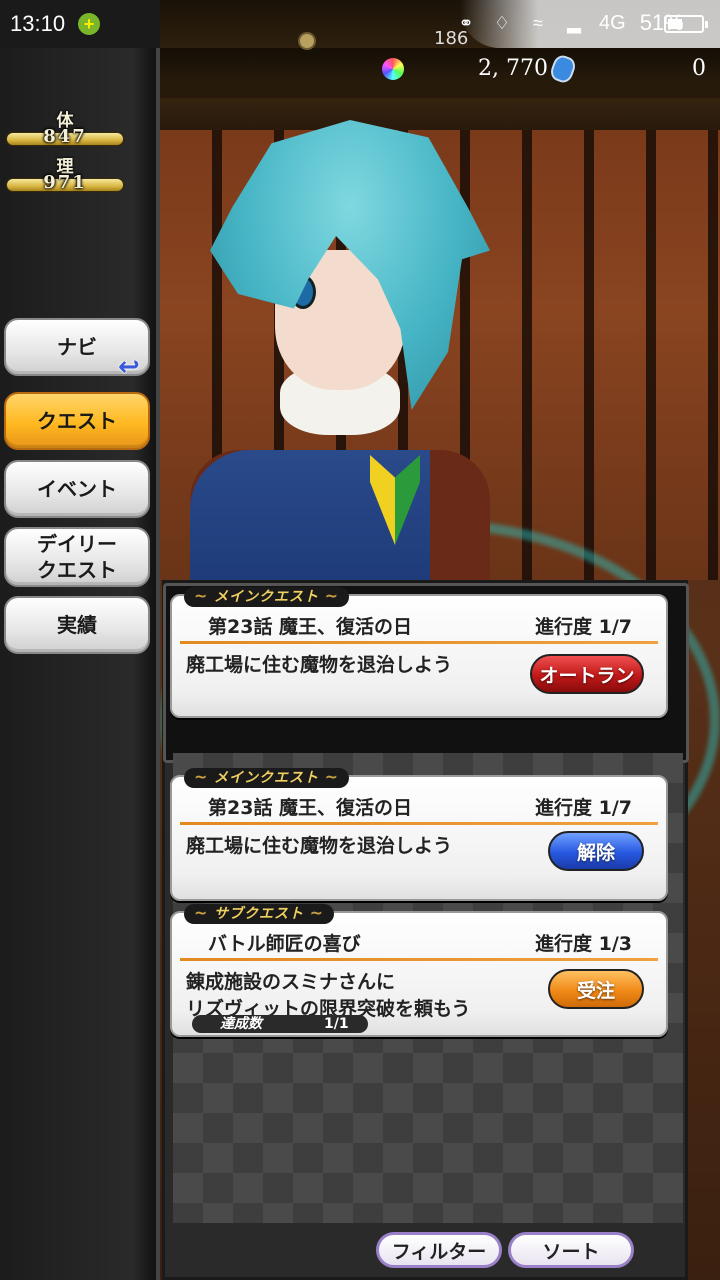 The width and height of the screenshot is (720, 1280). I want to click on crystal-count: 0, so click(699, 68).